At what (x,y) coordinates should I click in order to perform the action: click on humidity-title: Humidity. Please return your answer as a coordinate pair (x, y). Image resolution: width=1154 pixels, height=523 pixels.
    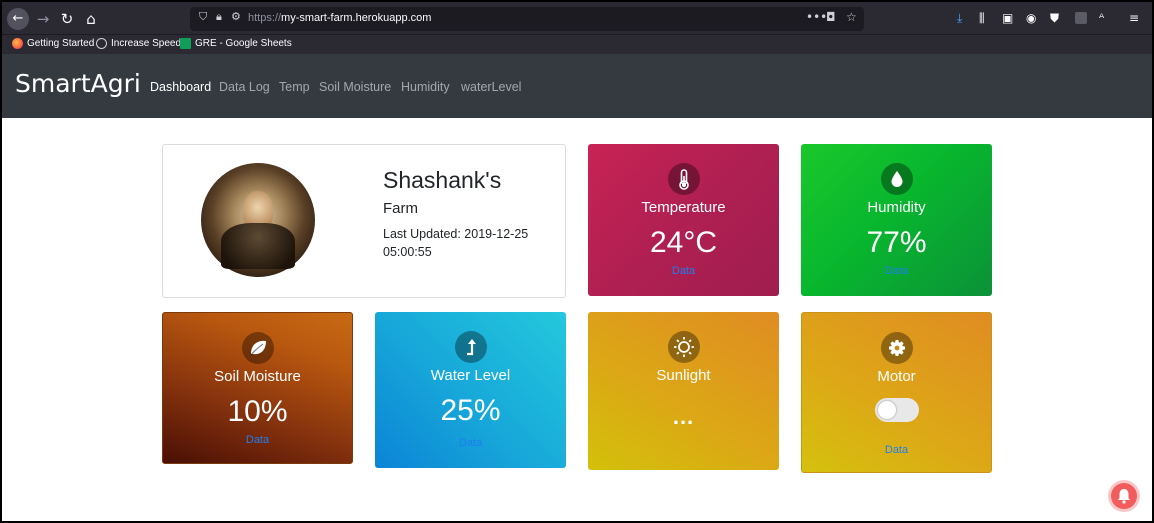
    Looking at the image, I should click on (896, 207).